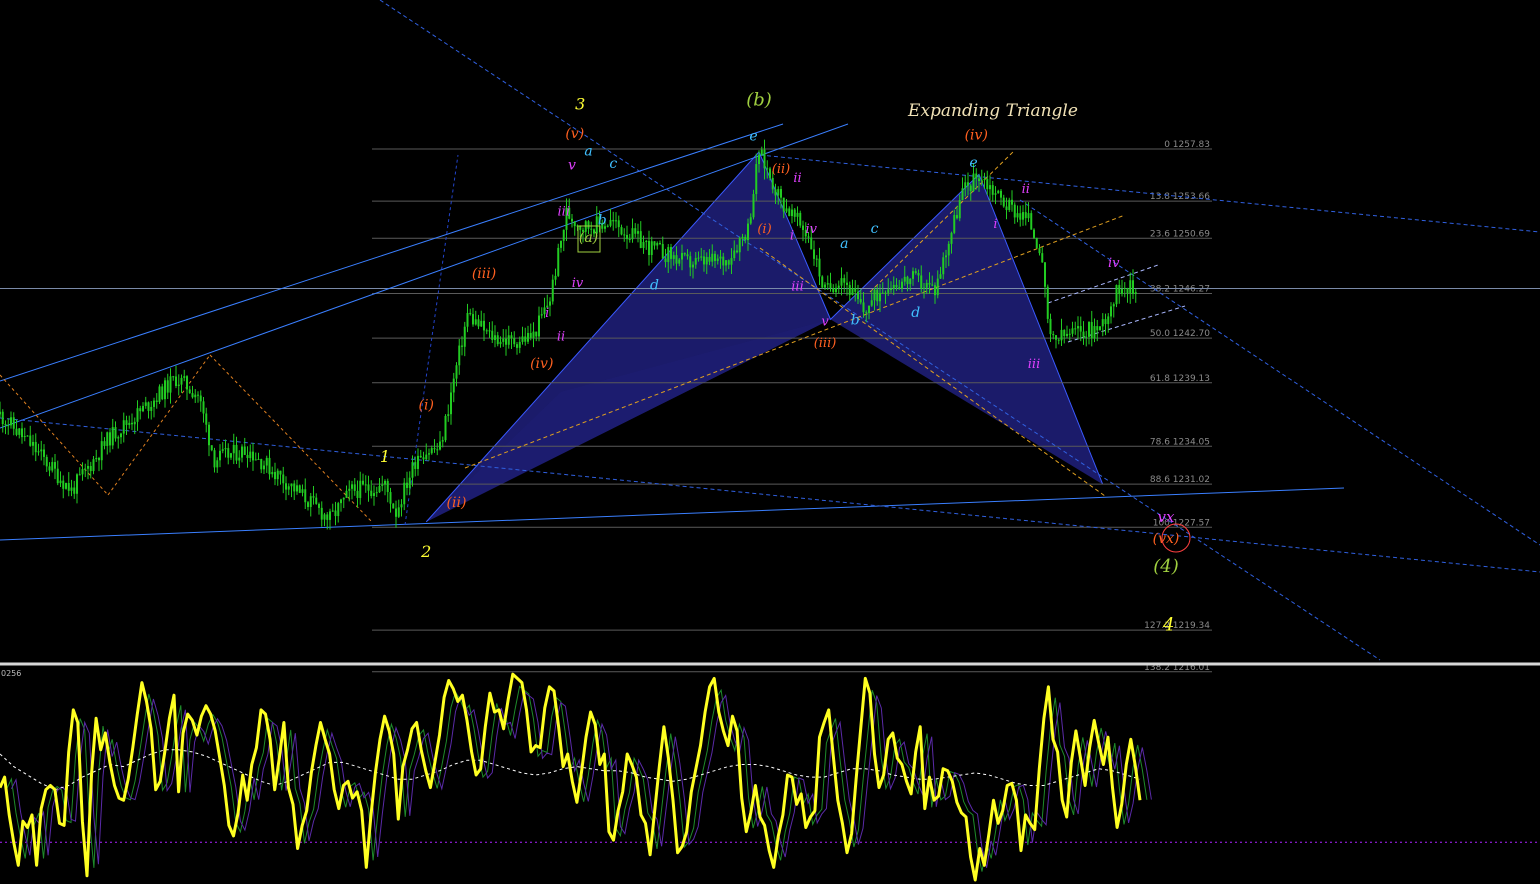 Image resolution: width=1540 pixels, height=884 pixels. What do you see at coordinates (1180, 197) in the screenshot?
I see `fib-label-1: 13.8 1253.66` at bounding box center [1180, 197].